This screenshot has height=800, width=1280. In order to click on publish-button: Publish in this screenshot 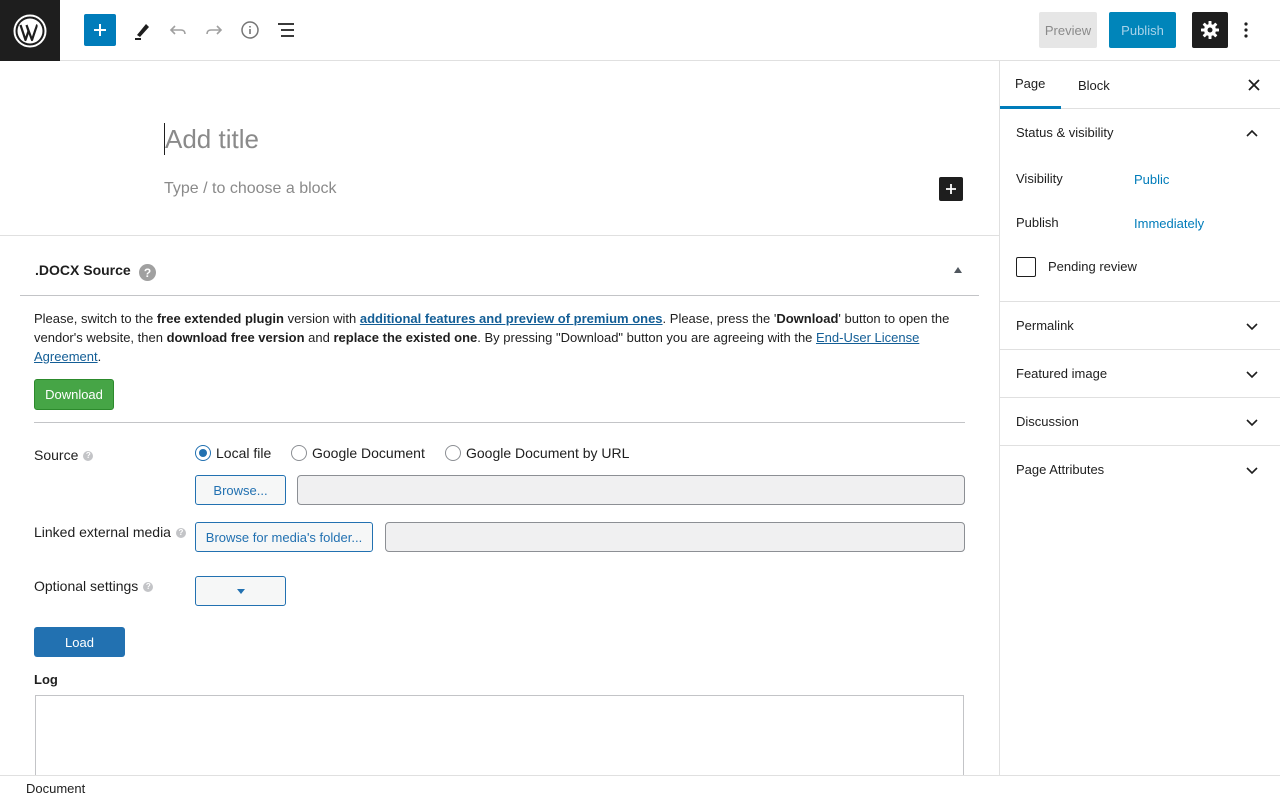, I will do `click(1142, 30)`.